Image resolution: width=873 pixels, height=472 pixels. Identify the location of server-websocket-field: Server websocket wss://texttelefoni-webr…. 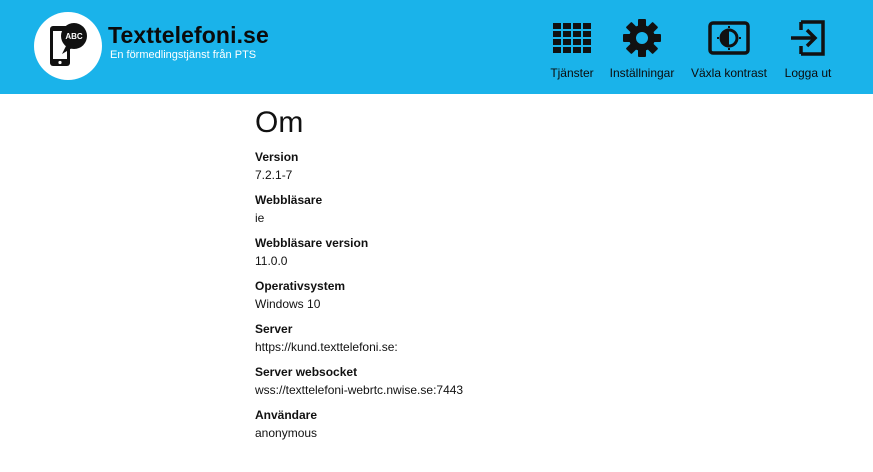
(535, 381).